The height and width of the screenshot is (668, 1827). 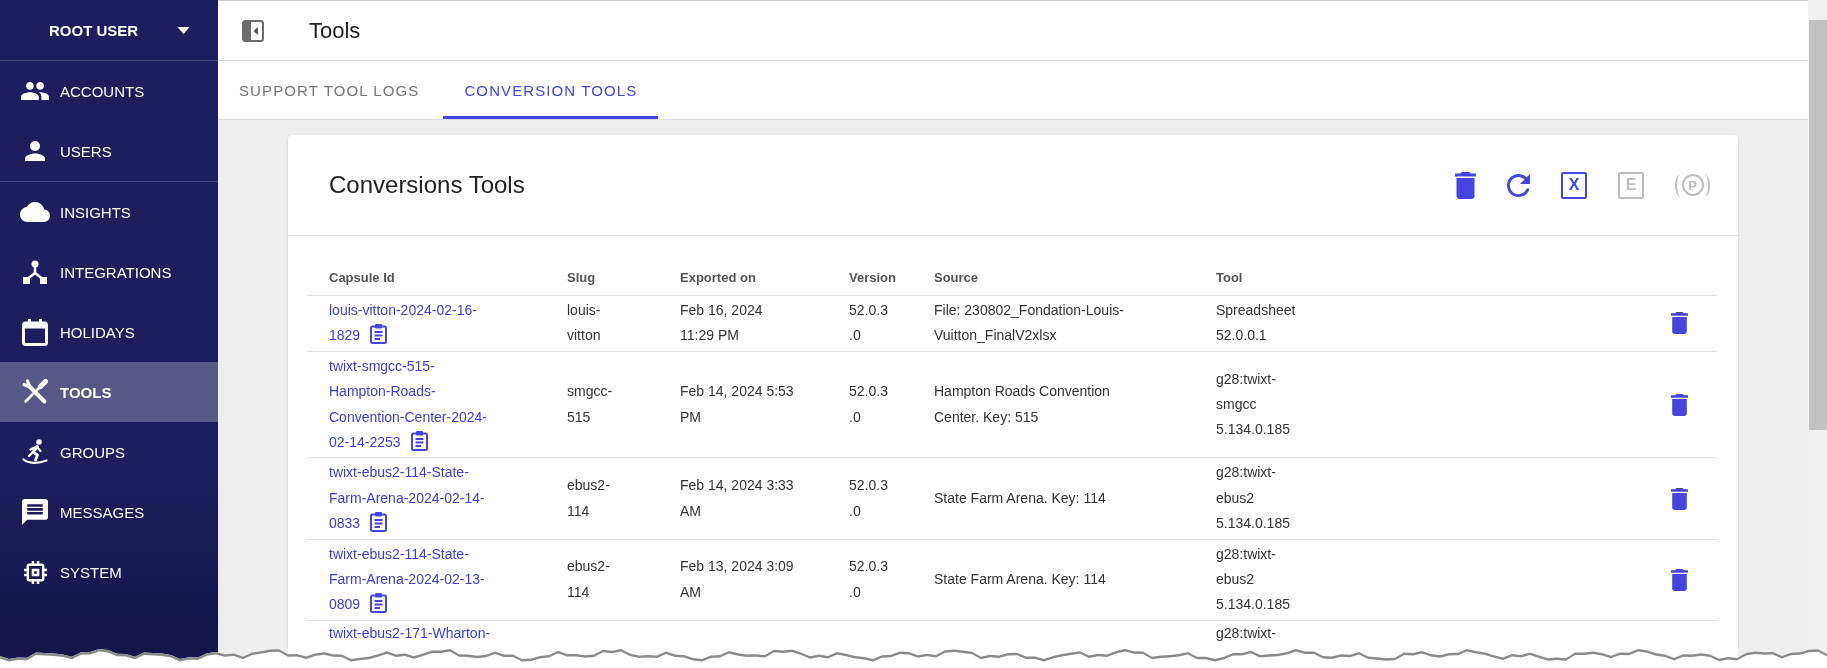 I want to click on column-header: Source, so click(x=957, y=277).